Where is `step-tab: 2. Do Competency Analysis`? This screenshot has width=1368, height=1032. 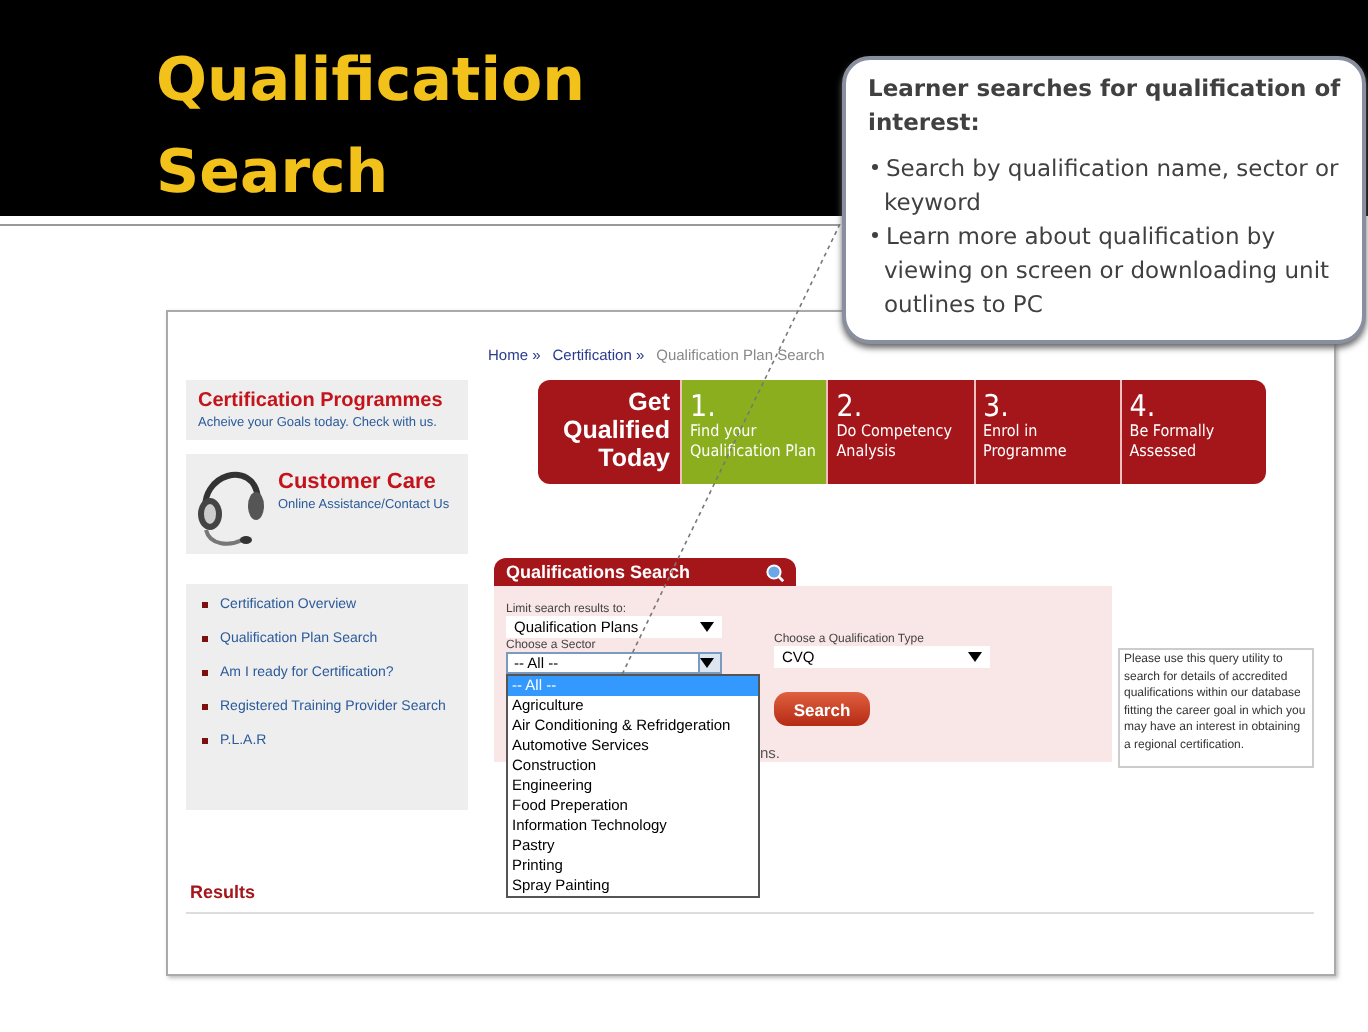
step-tab: 2. Do Competency Analysis is located at coordinates (901, 432).